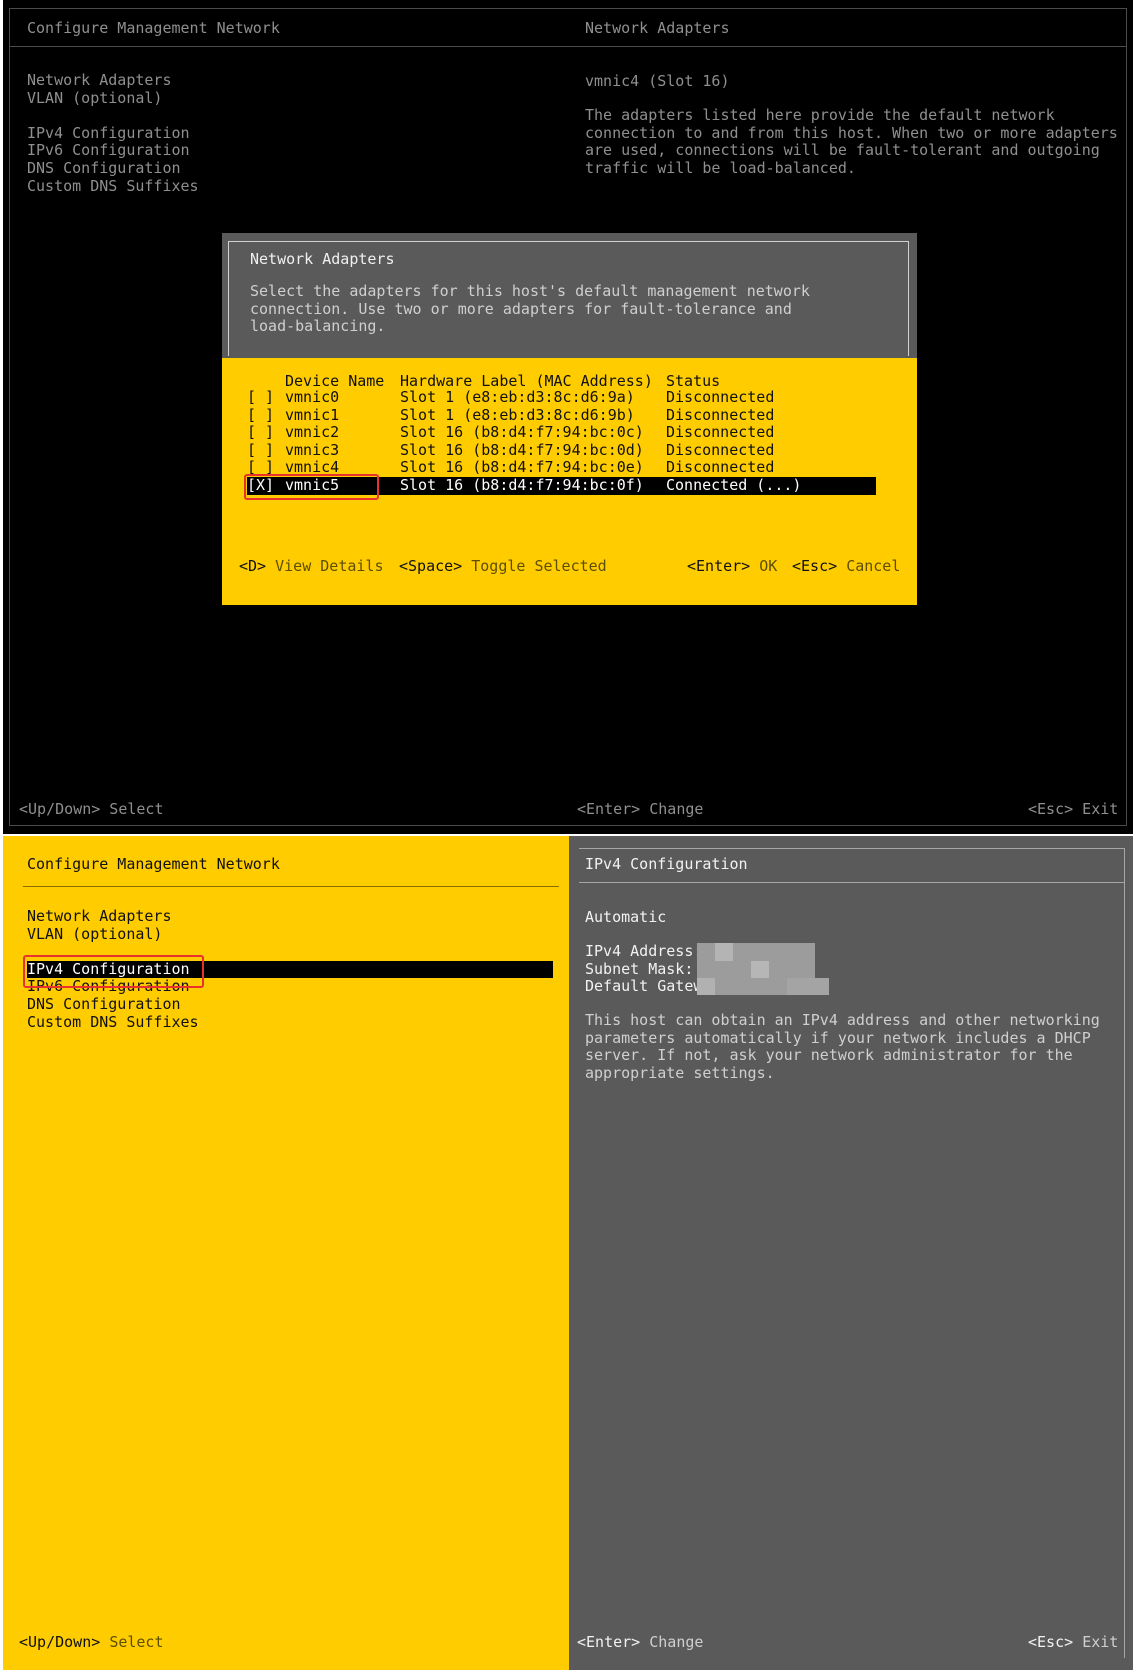  I want to click on footer-key: <Enter>, so click(609, 1642).